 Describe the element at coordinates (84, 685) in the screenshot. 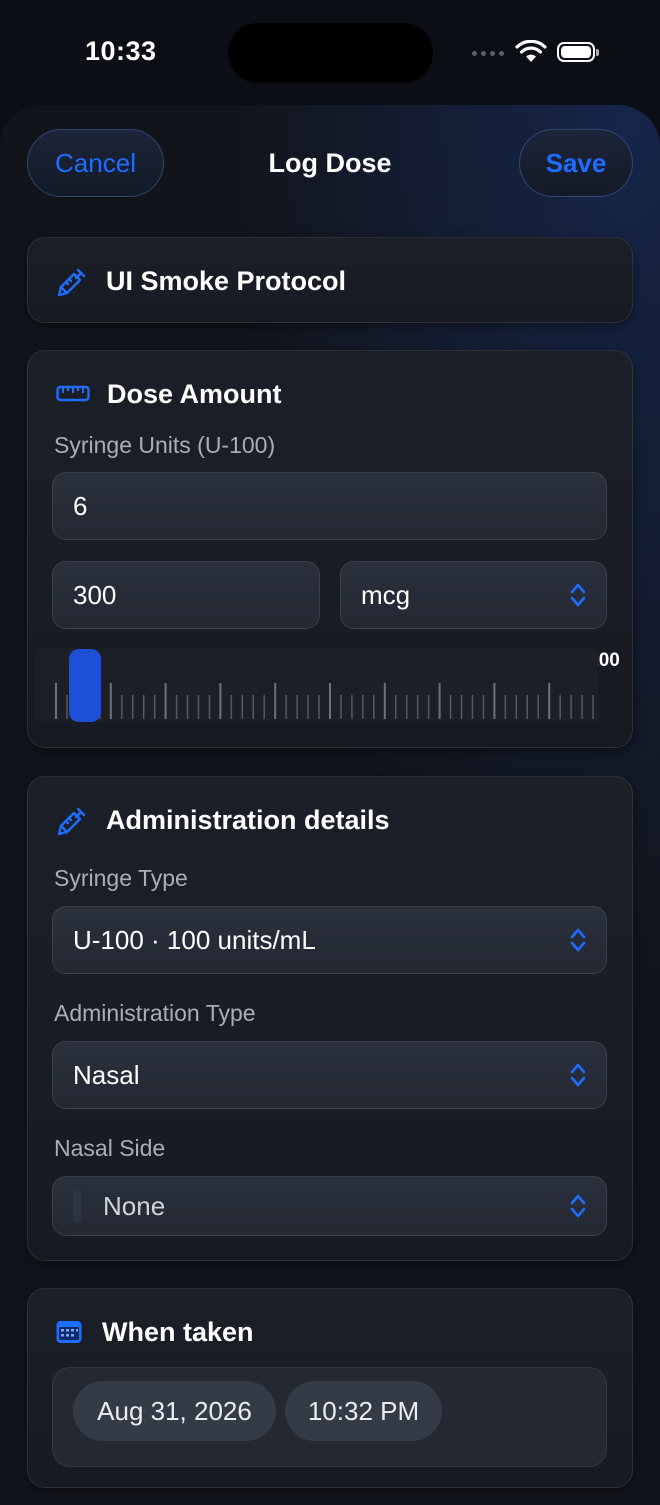

I see `syringe-ruler-handle` at that location.